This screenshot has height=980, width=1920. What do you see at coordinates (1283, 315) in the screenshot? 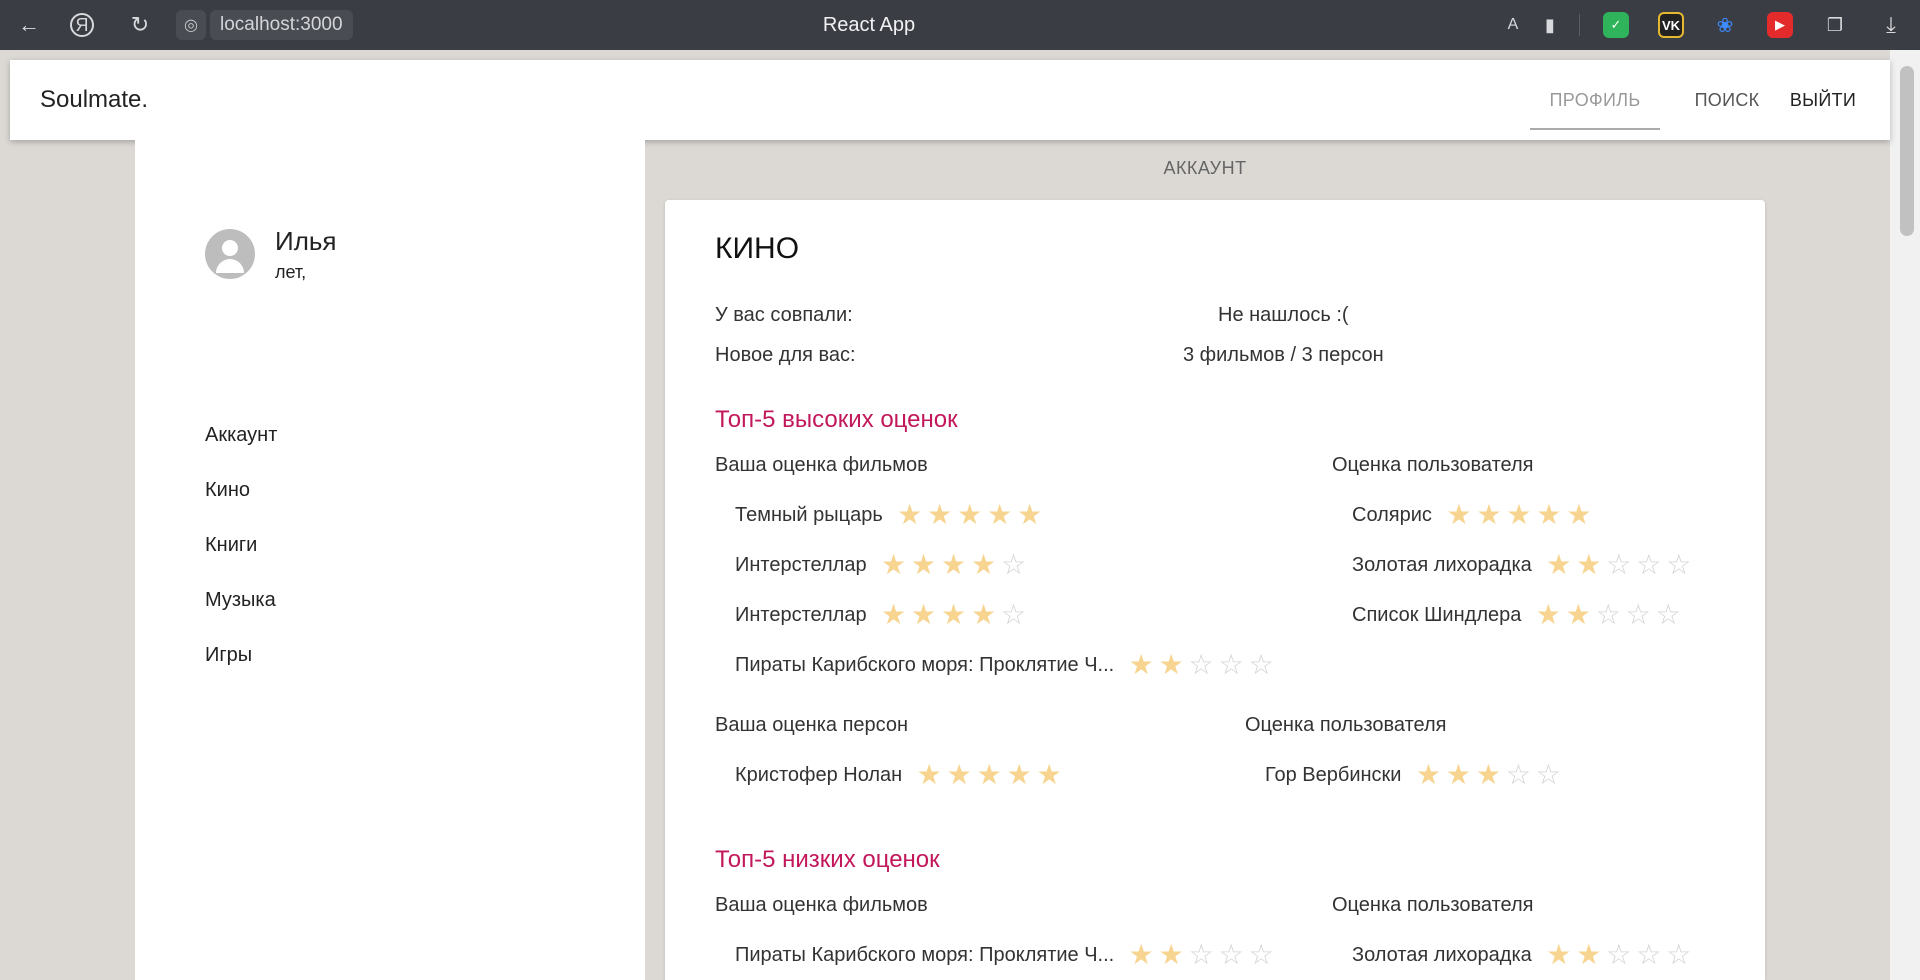
I see `matched-value: Не нашлось :(` at bounding box center [1283, 315].